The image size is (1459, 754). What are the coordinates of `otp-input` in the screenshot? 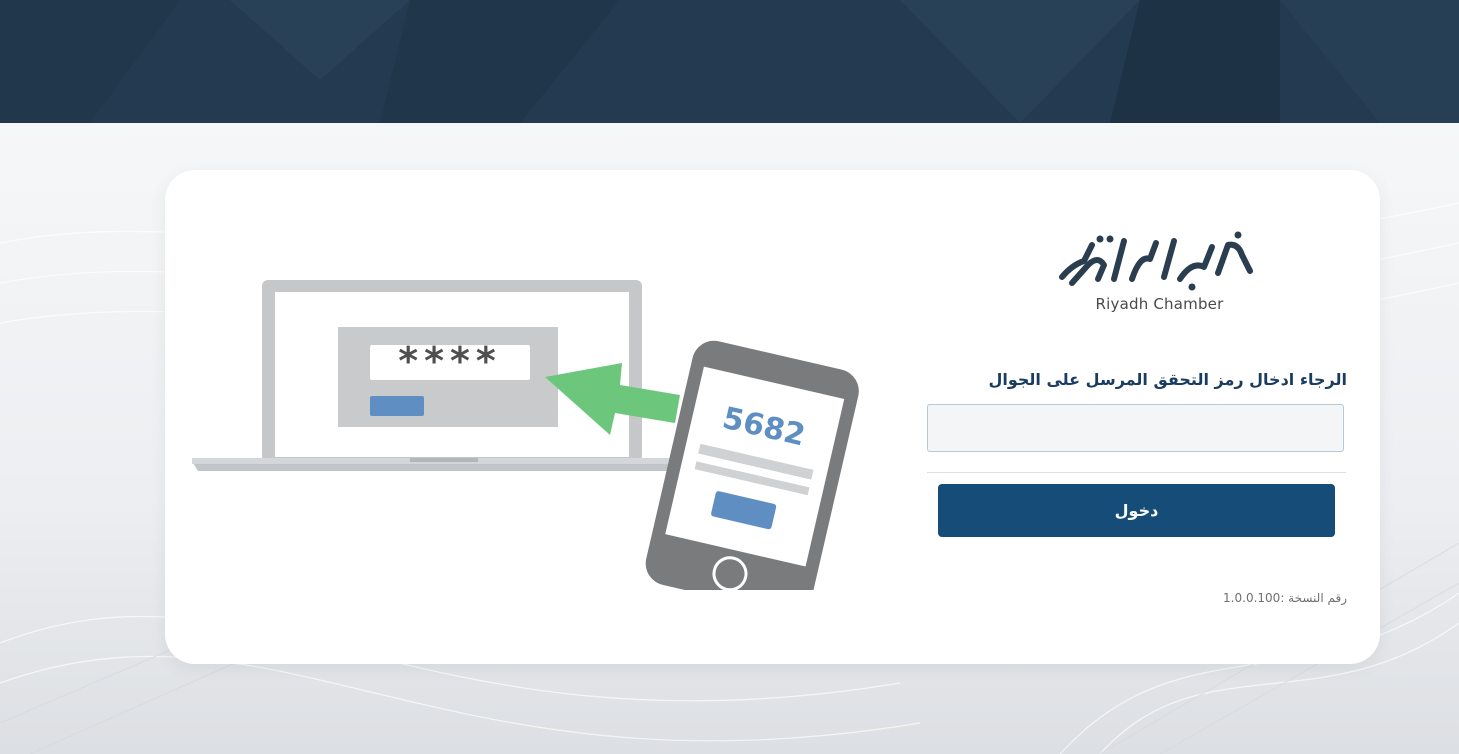 It's located at (1135, 428).